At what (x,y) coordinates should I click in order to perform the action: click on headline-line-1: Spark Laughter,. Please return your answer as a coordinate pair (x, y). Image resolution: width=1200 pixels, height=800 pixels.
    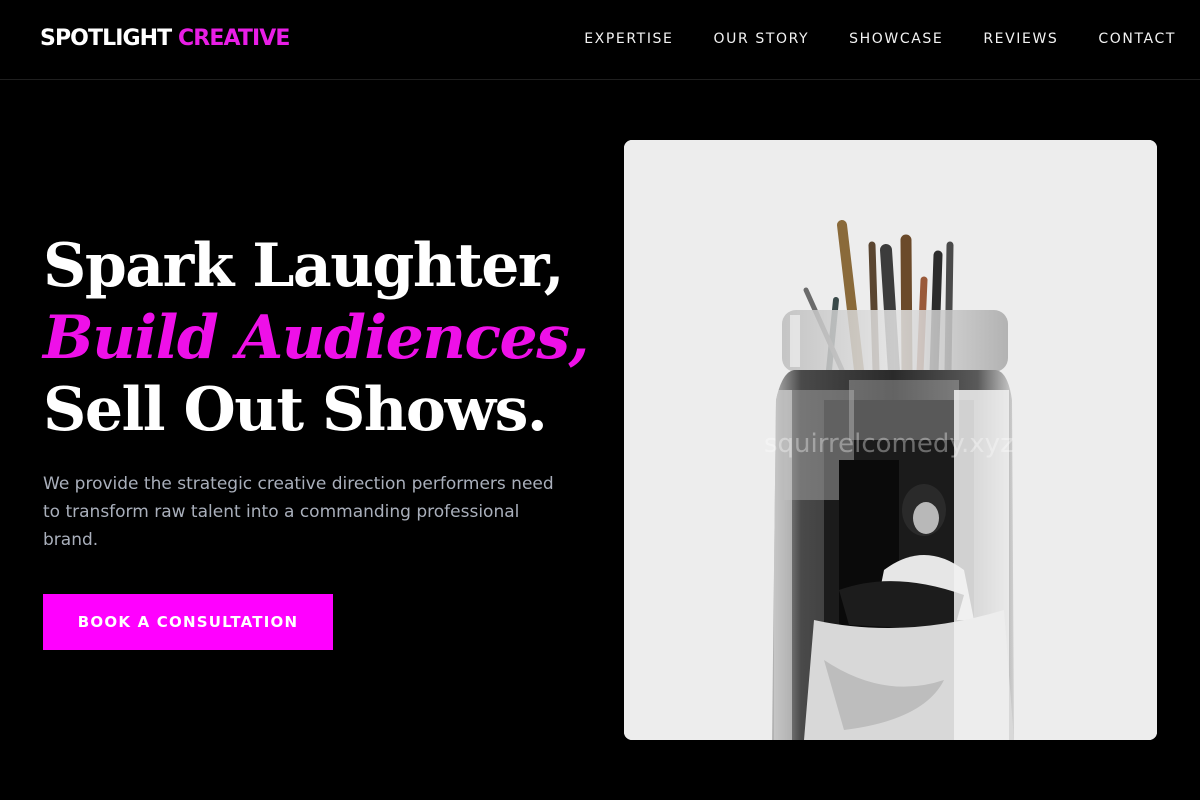
    Looking at the image, I should click on (304, 266).